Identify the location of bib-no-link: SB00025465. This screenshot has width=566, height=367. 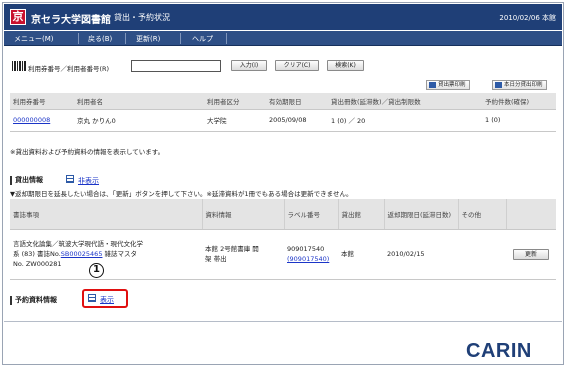
(82, 254).